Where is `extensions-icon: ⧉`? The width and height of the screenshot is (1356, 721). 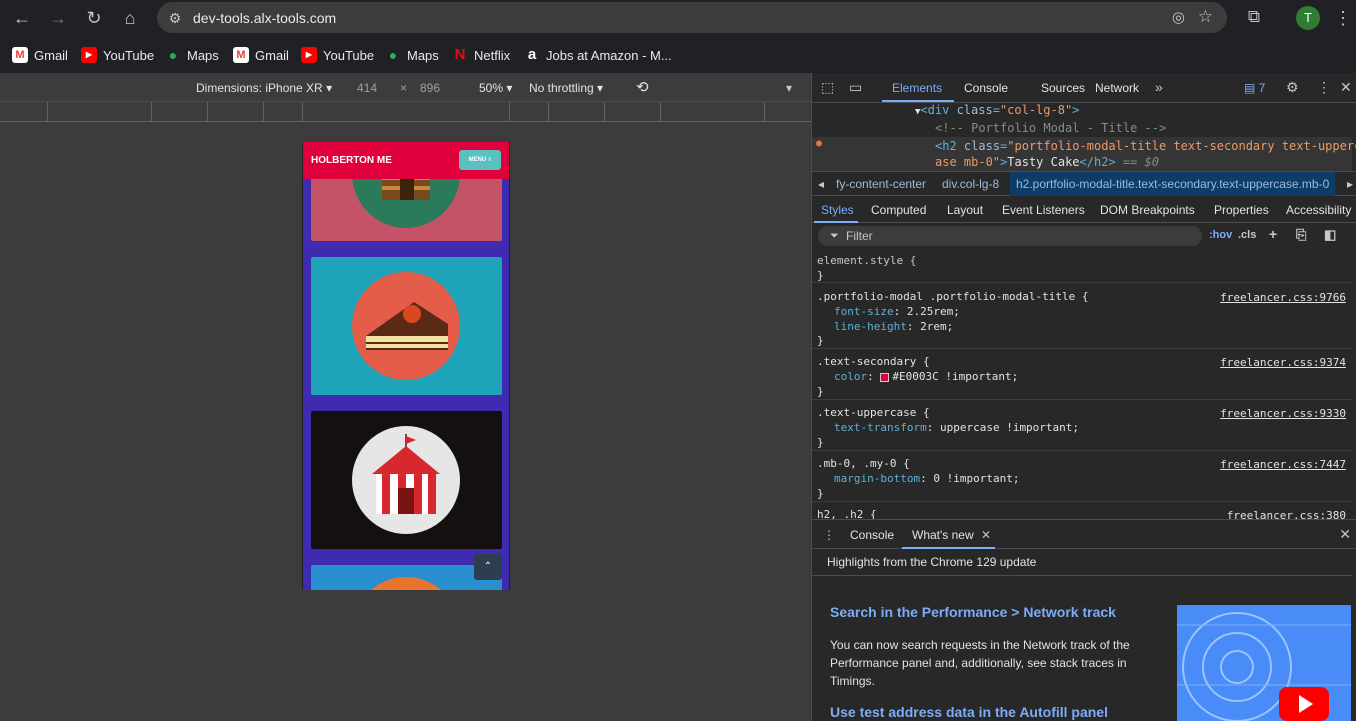 extensions-icon: ⧉ is located at coordinates (1254, 17).